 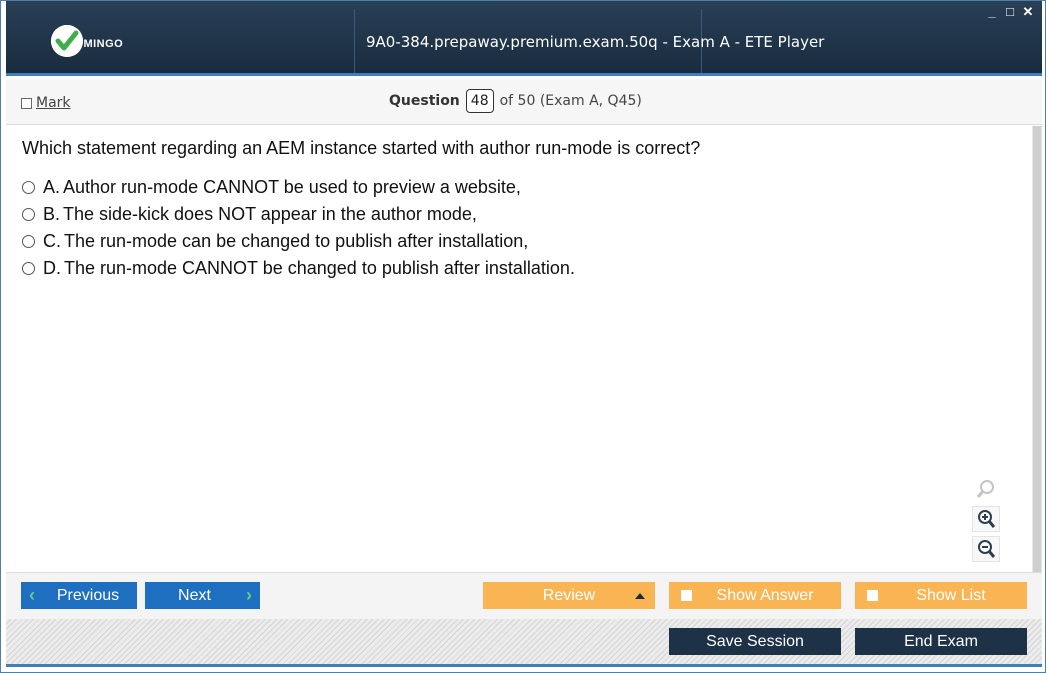 I want to click on option-d-radio, so click(x=28, y=268).